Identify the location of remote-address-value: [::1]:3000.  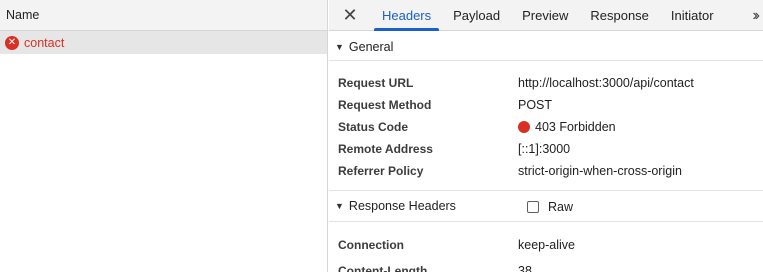
(544, 149).